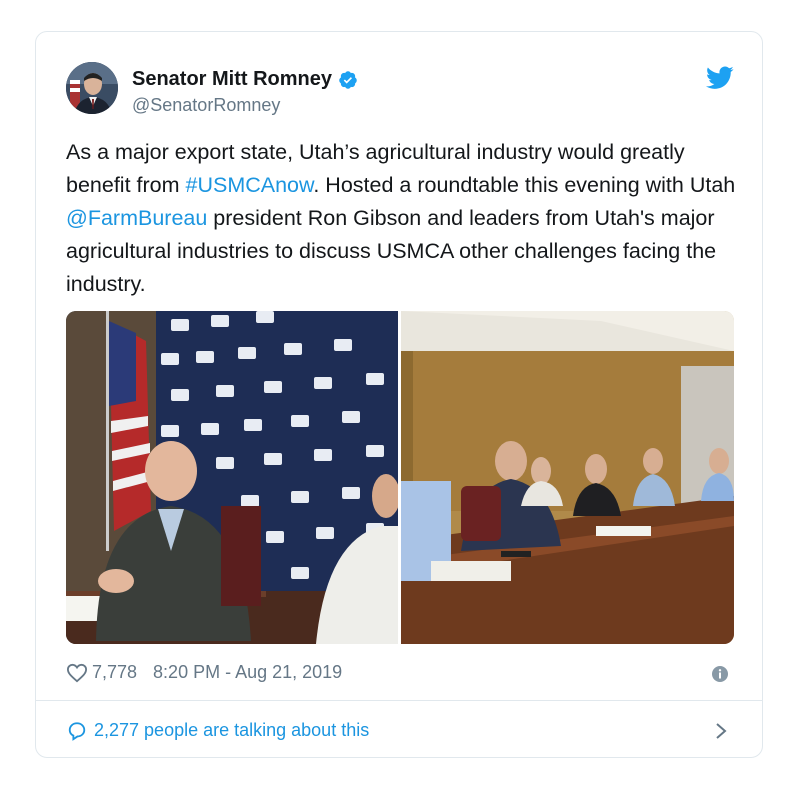 This screenshot has width=799, height=795. I want to click on talking-count: 2,277 people are talking about this, so click(231, 730).